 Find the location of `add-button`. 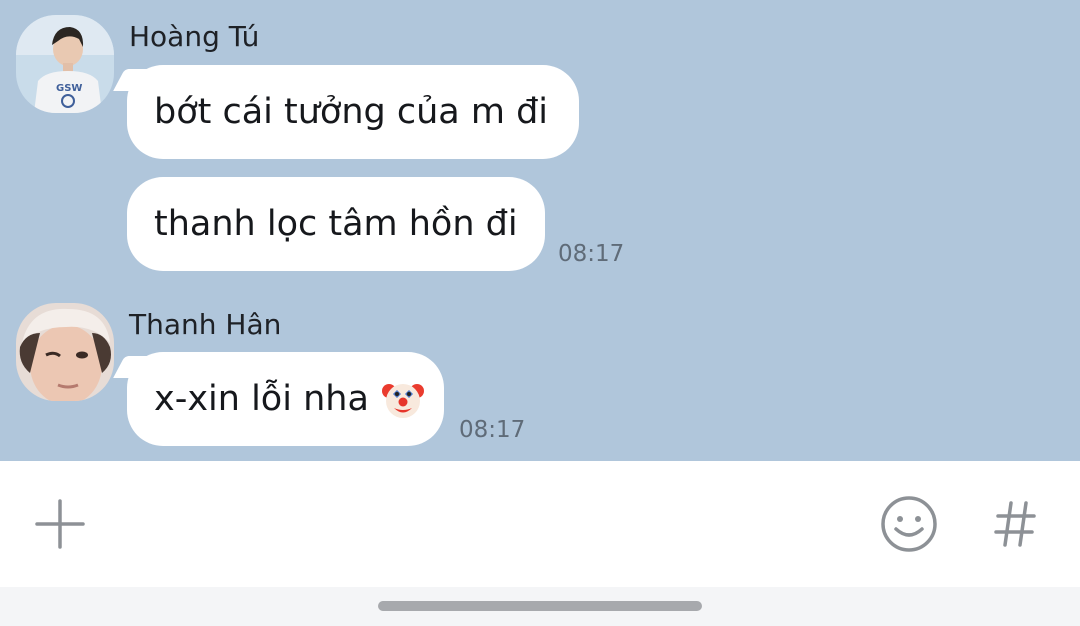

add-button is located at coordinates (60, 524).